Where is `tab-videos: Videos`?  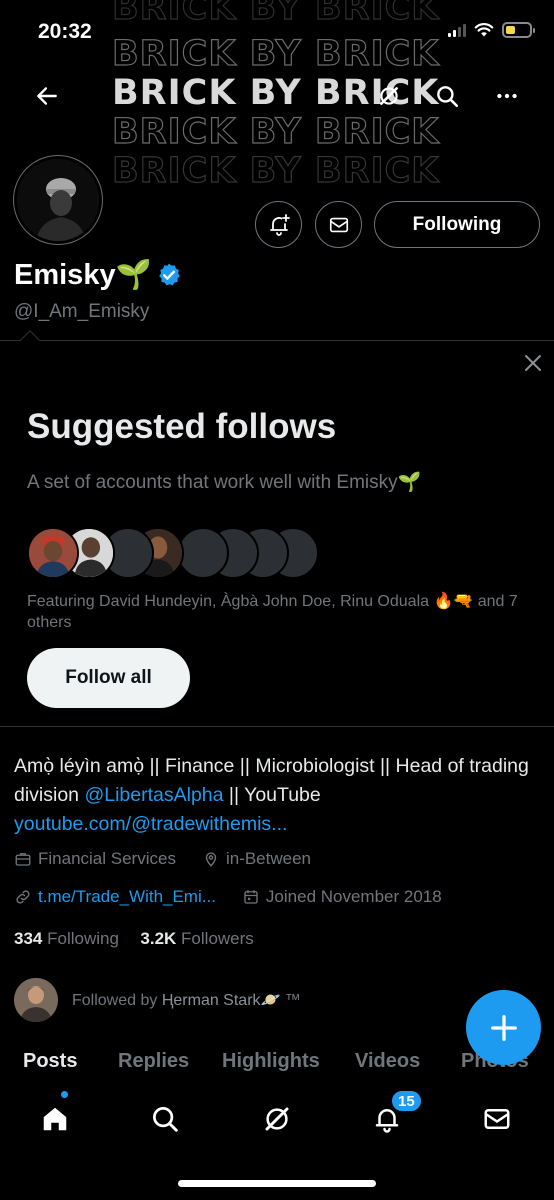 tab-videos: Videos is located at coordinates (387, 1061).